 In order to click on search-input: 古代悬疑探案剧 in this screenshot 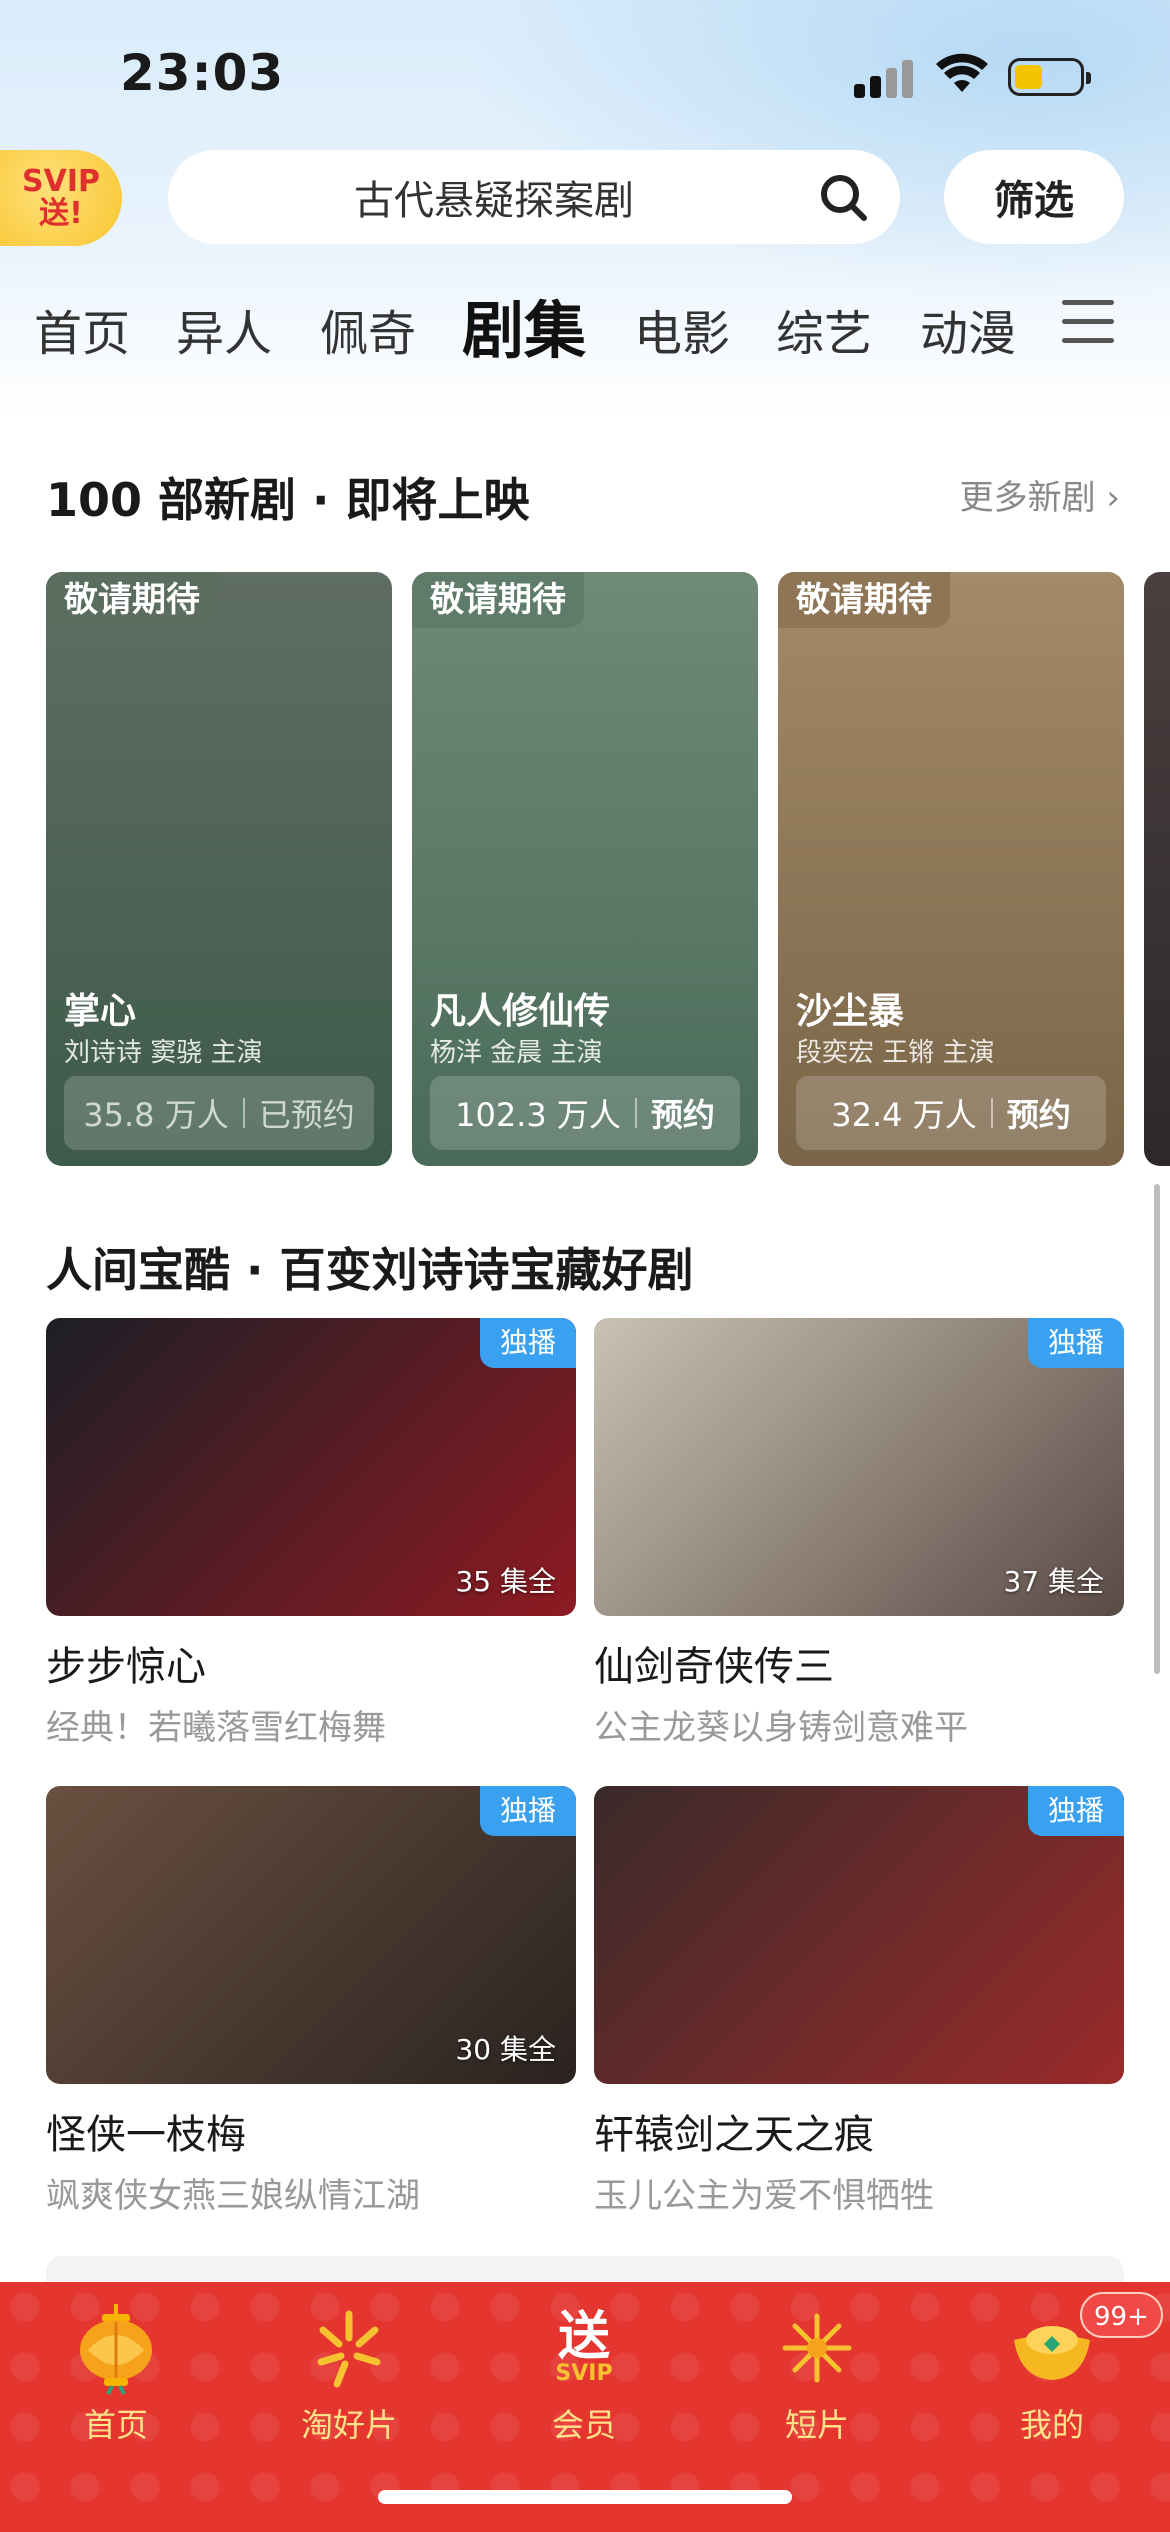, I will do `click(534, 197)`.